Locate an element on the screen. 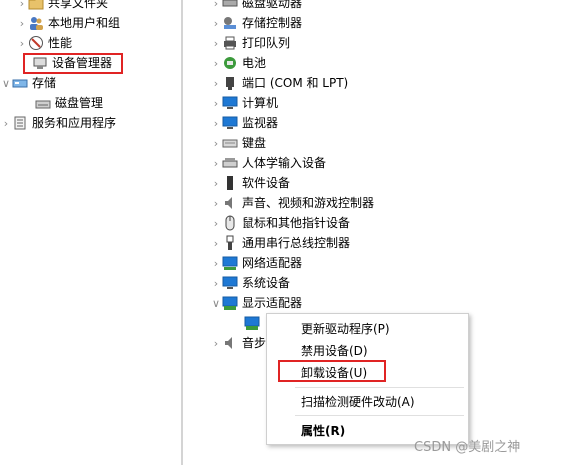 The width and height of the screenshot is (565, 465). tree-item-services-apps: › 服务和应用程序 is located at coordinates (58, 123).